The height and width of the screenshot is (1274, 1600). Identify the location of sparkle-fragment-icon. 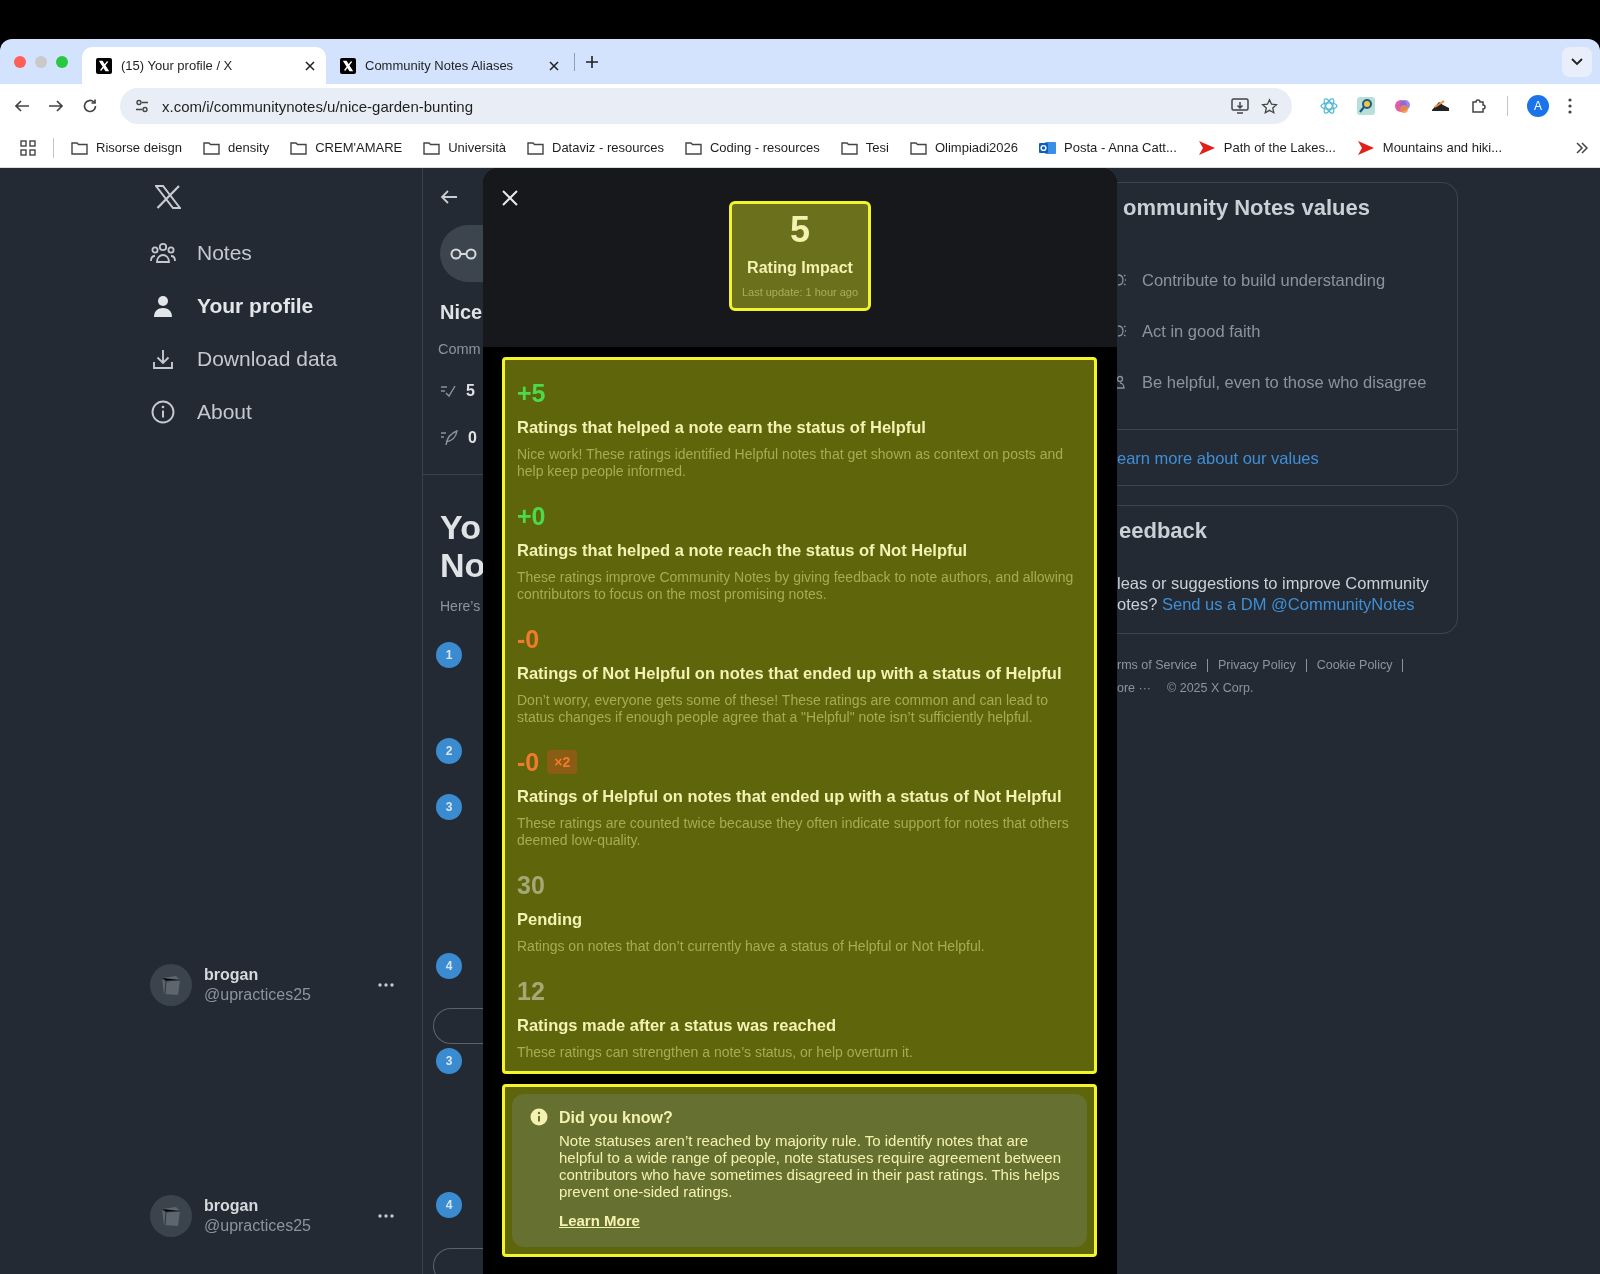
(1121, 280).